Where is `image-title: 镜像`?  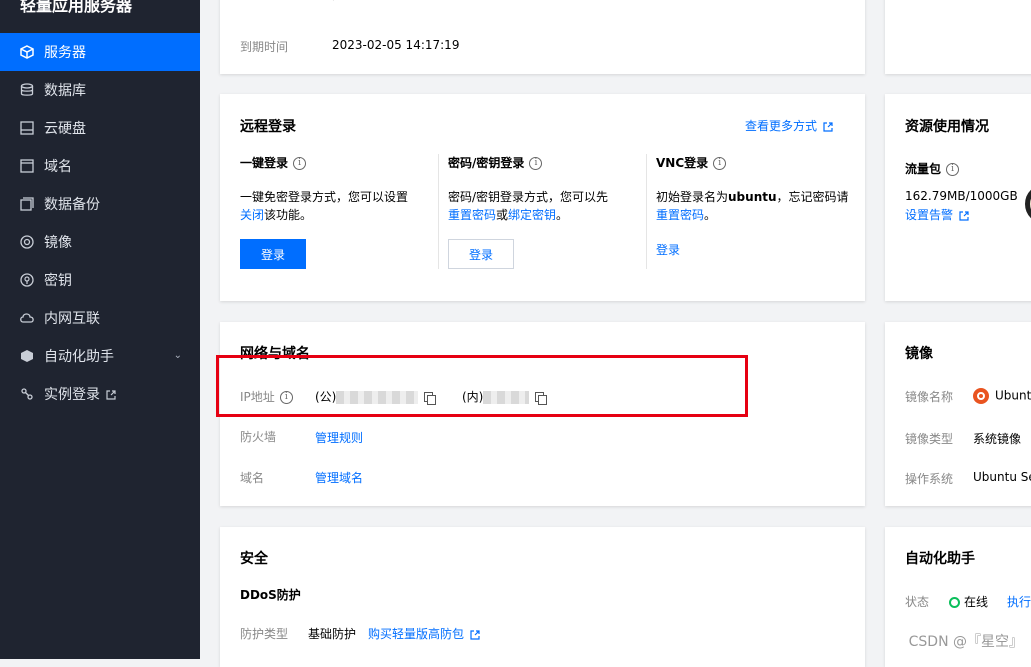
image-title: 镜像 is located at coordinates (919, 354).